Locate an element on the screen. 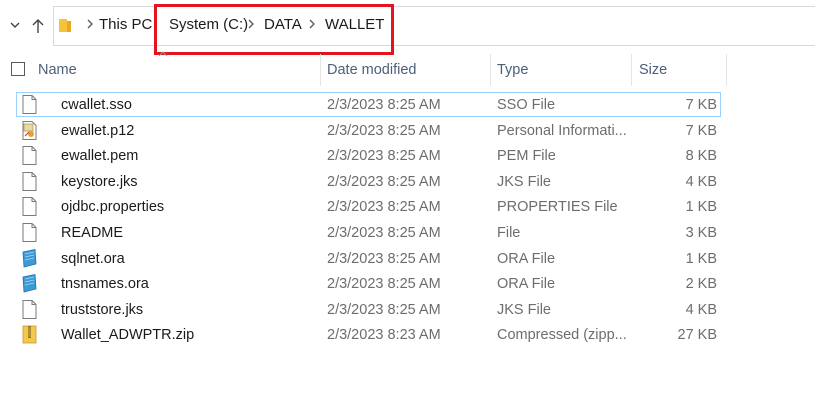 The image size is (815, 393). chevron-right-icon is located at coordinates (90, 24).